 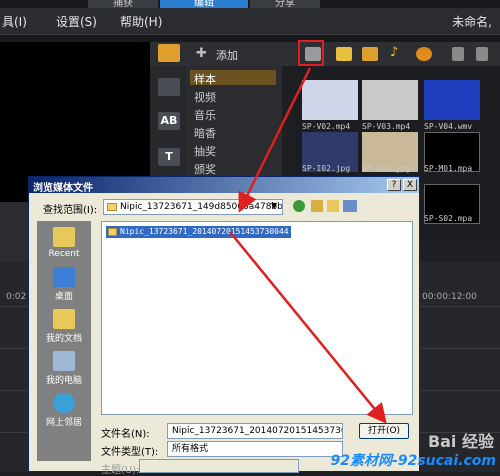 I want to click on documents-icon, so click(x=64, y=319).